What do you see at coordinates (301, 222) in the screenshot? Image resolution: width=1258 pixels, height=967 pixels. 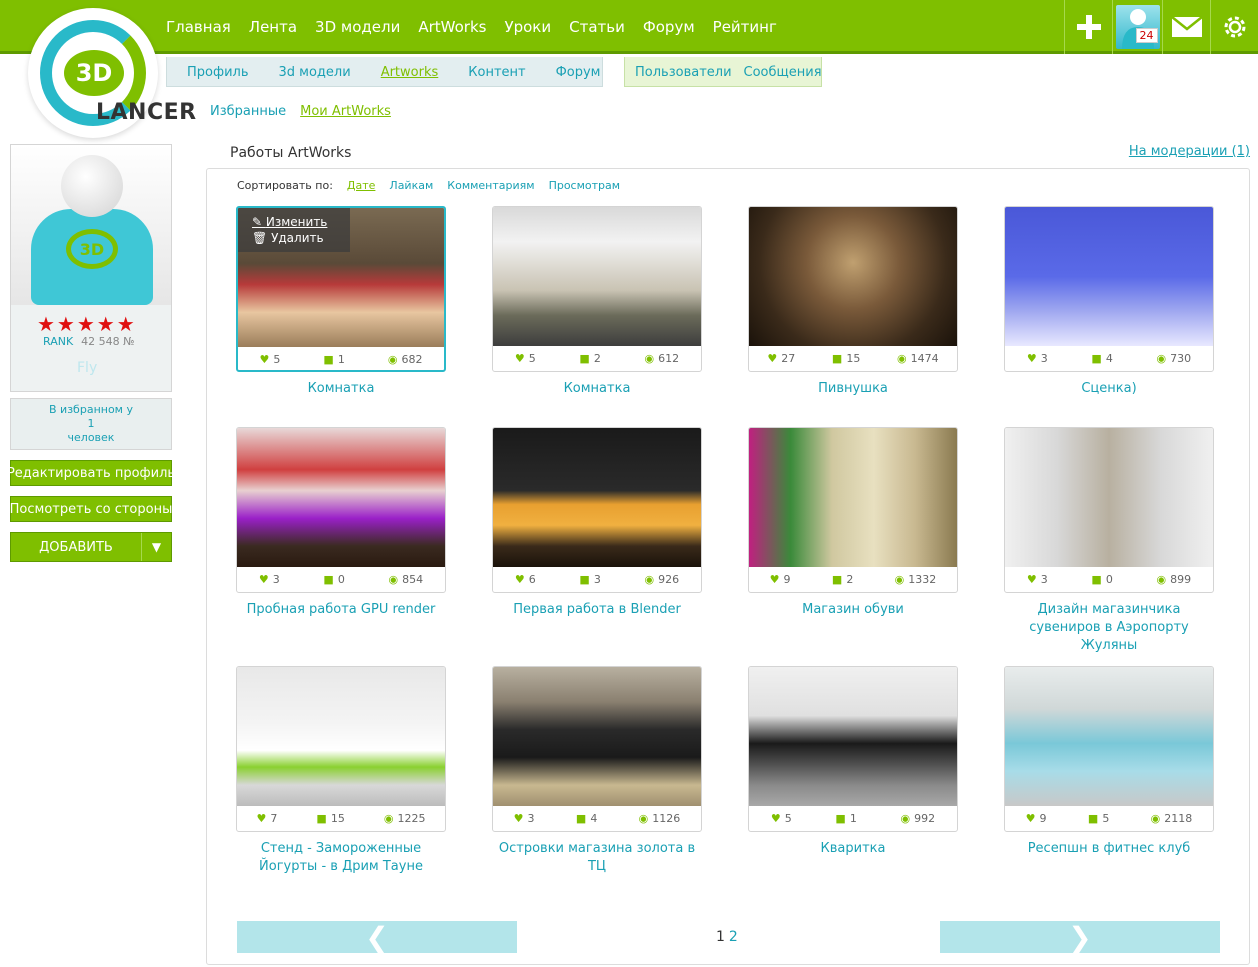 I see `edit-artwork-link: ✎ Изменить` at bounding box center [301, 222].